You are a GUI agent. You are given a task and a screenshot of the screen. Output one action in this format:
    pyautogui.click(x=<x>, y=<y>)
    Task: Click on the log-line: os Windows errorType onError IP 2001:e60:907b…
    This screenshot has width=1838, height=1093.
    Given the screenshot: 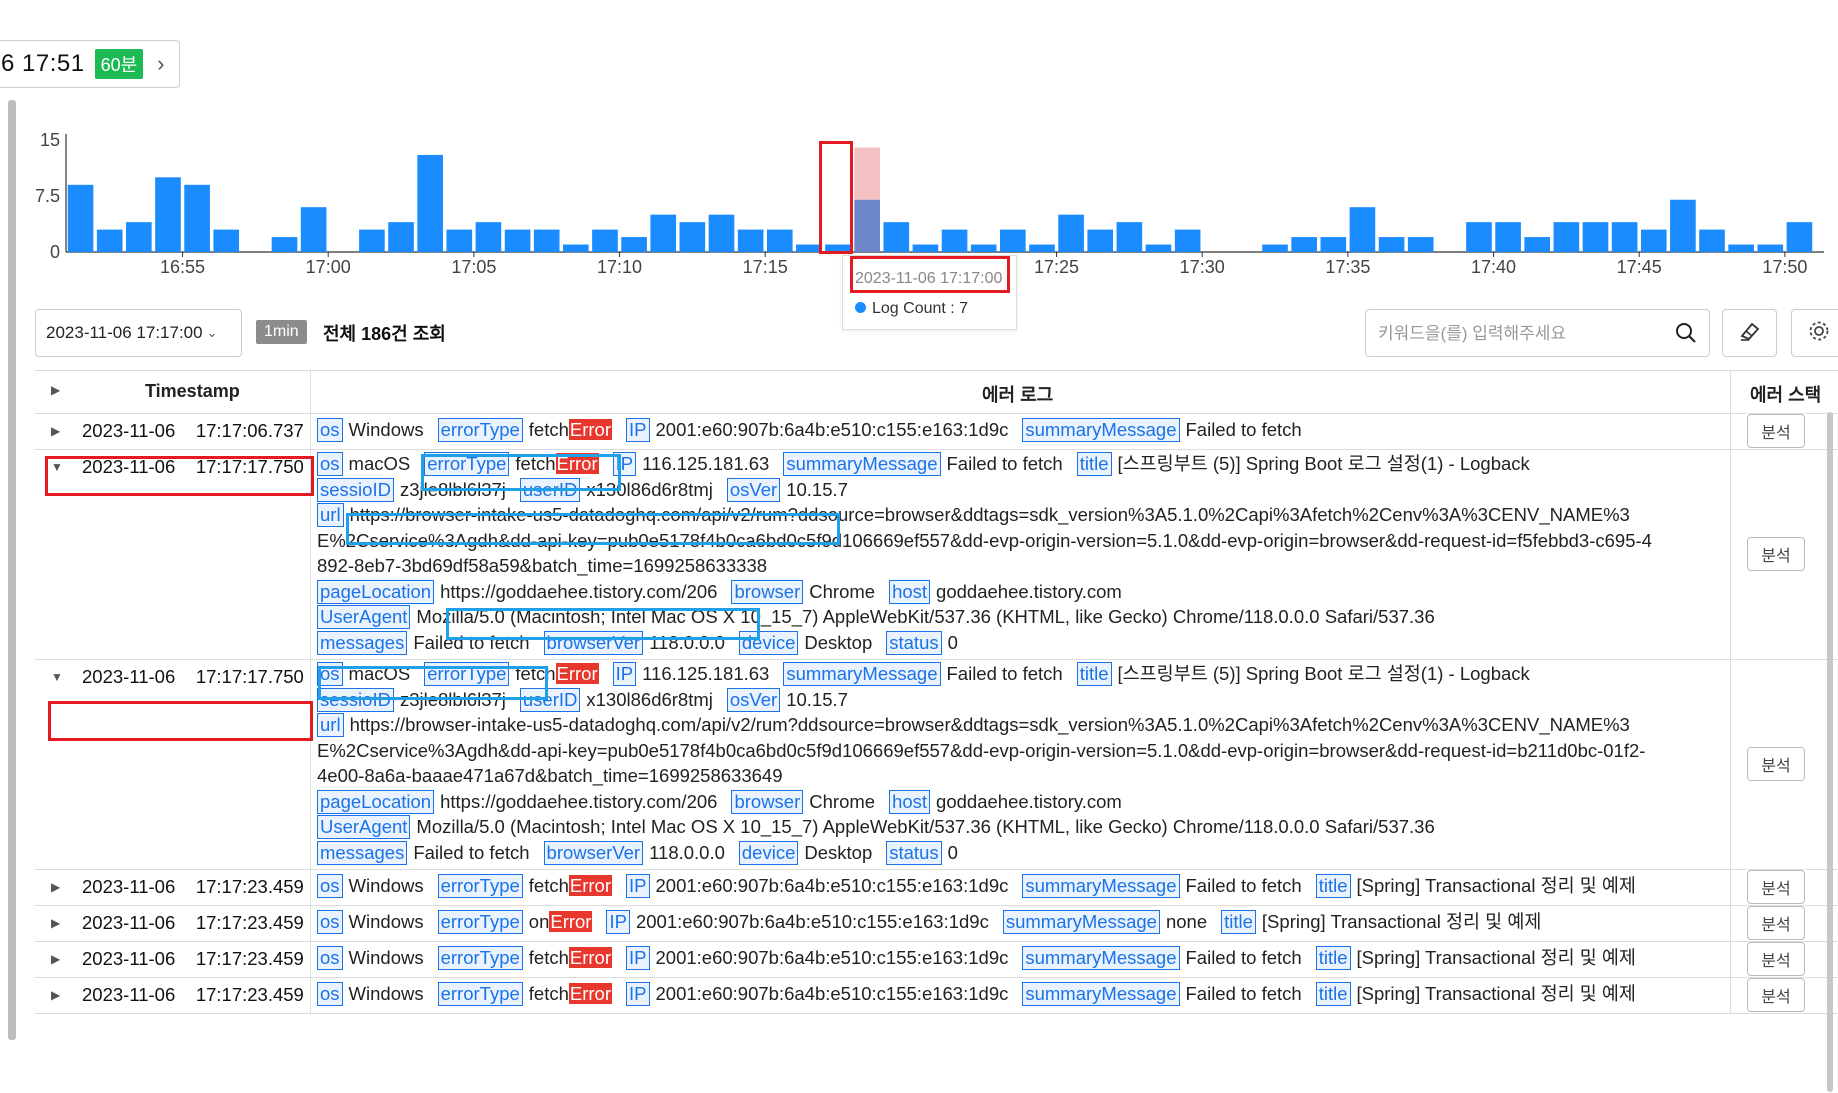 What is the action you would take?
    pyautogui.click(x=1032, y=922)
    